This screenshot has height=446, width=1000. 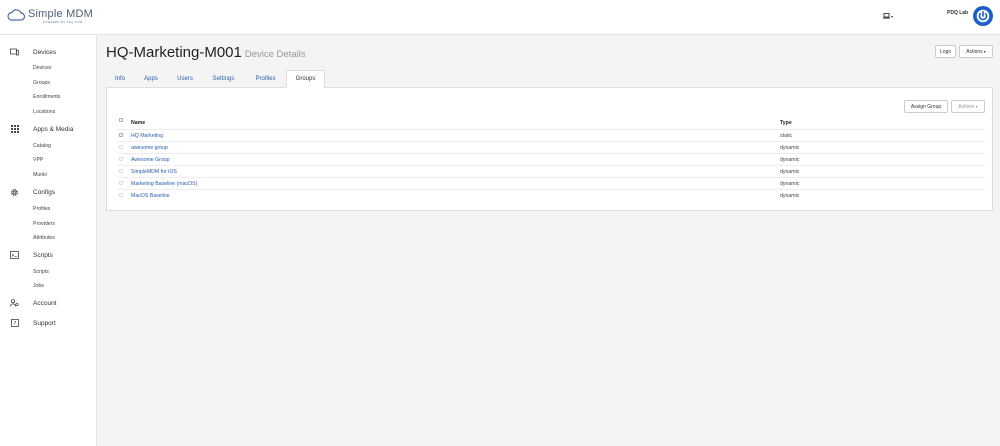 What do you see at coordinates (44, 323) in the screenshot?
I see `sidebar-section-label: Support` at bounding box center [44, 323].